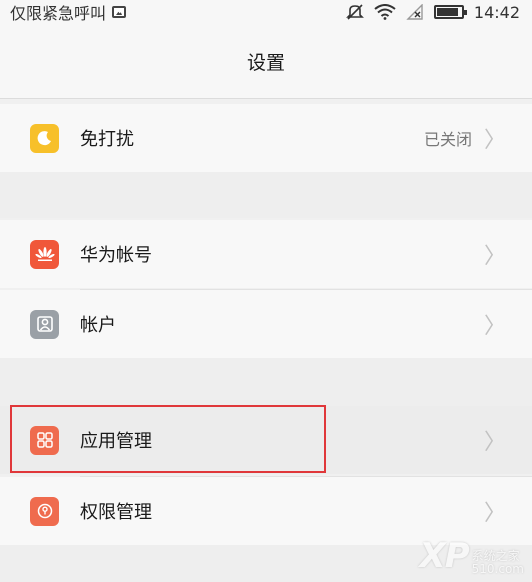  What do you see at coordinates (266, 138) in the screenshot?
I see `settings-item-do-not-disturb: 免打扰 已关闭 〉` at bounding box center [266, 138].